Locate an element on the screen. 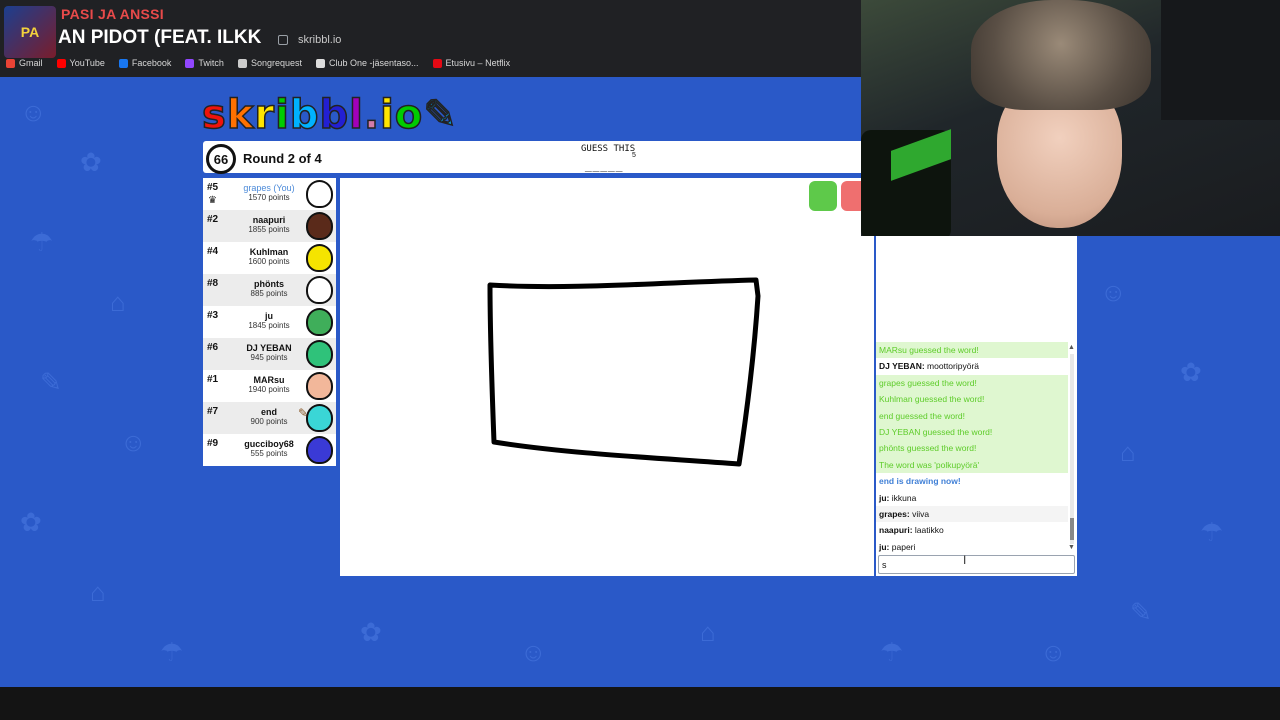  player-row: #1 MARsu 1940 points is located at coordinates (269, 386).